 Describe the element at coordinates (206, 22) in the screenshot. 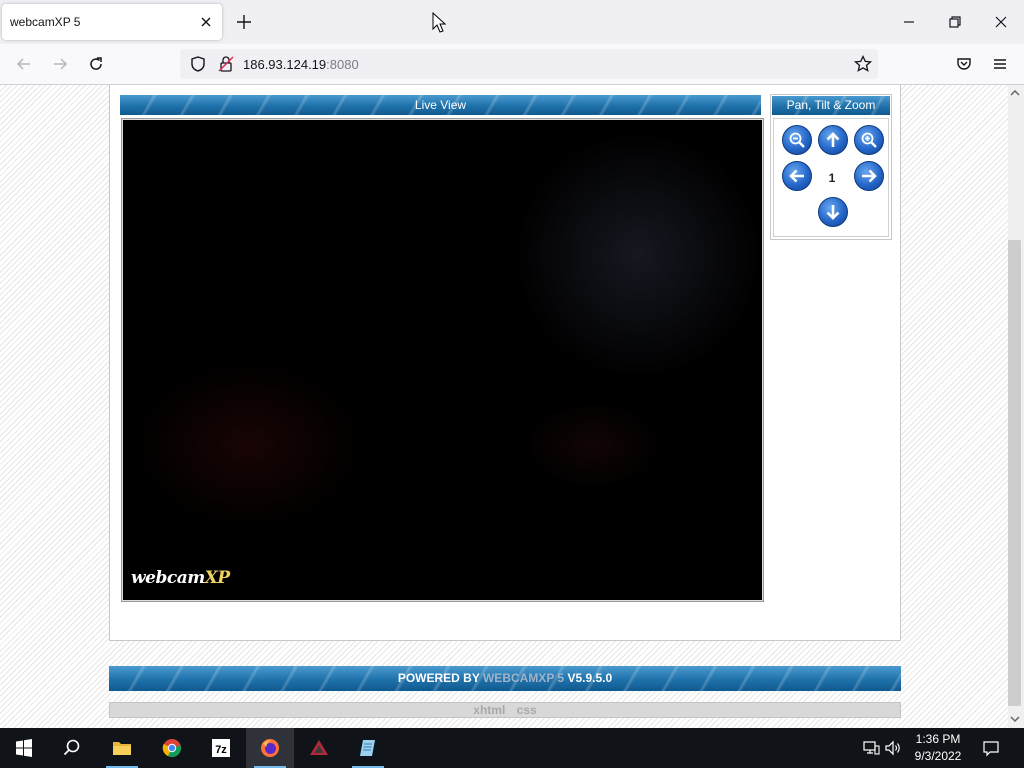

I see `tab-close-icon` at that location.